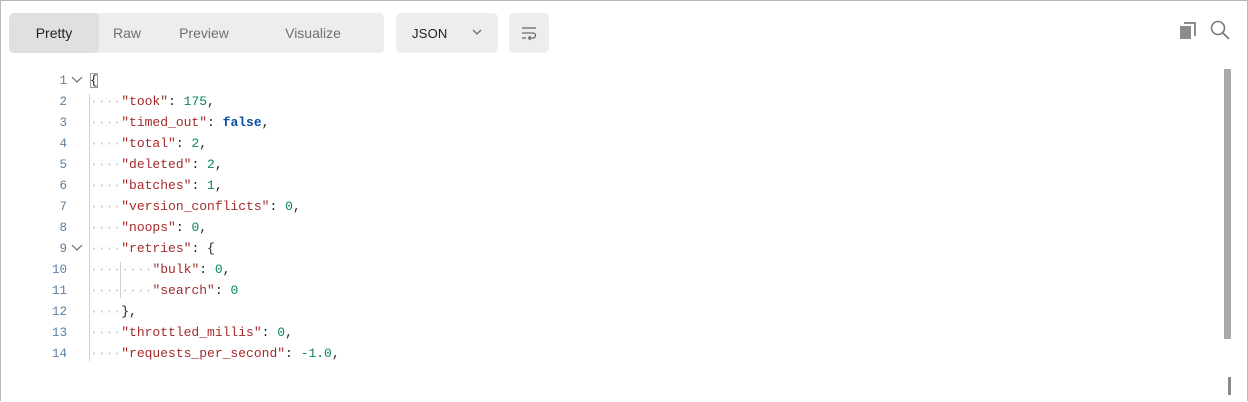 This screenshot has height=402, width=1248. What do you see at coordinates (606, 143) in the screenshot?
I see `code-line: 4 ····"total": 2,` at bounding box center [606, 143].